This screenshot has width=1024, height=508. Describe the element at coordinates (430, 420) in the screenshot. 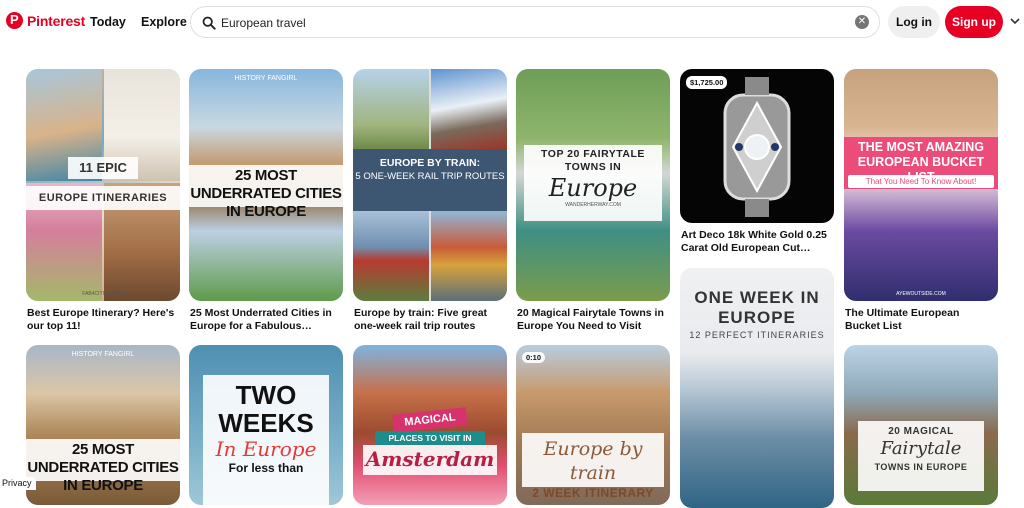

I see `pin-overlay-text: MAGICAL` at that location.